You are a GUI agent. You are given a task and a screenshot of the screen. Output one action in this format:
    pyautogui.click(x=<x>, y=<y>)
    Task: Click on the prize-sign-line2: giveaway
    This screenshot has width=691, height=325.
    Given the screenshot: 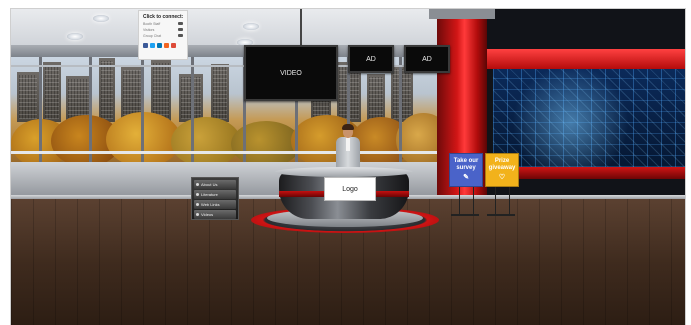 What is the action you would take?
    pyautogui.click(x=502, y=168)
    